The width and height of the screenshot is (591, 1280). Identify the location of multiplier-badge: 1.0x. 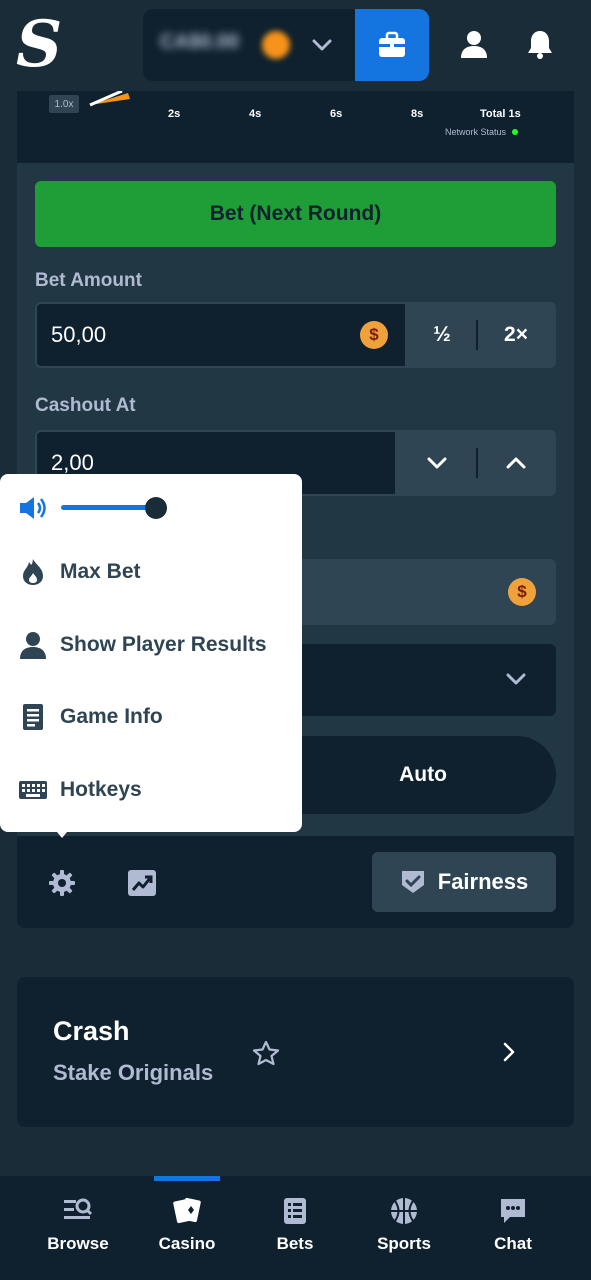
(64, 104).